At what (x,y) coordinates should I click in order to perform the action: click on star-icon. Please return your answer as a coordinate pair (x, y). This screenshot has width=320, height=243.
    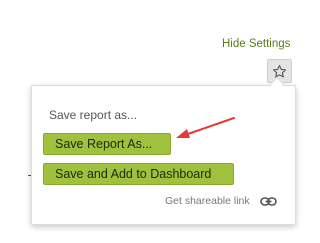
    Looking at the image, I should click on (279, 70).